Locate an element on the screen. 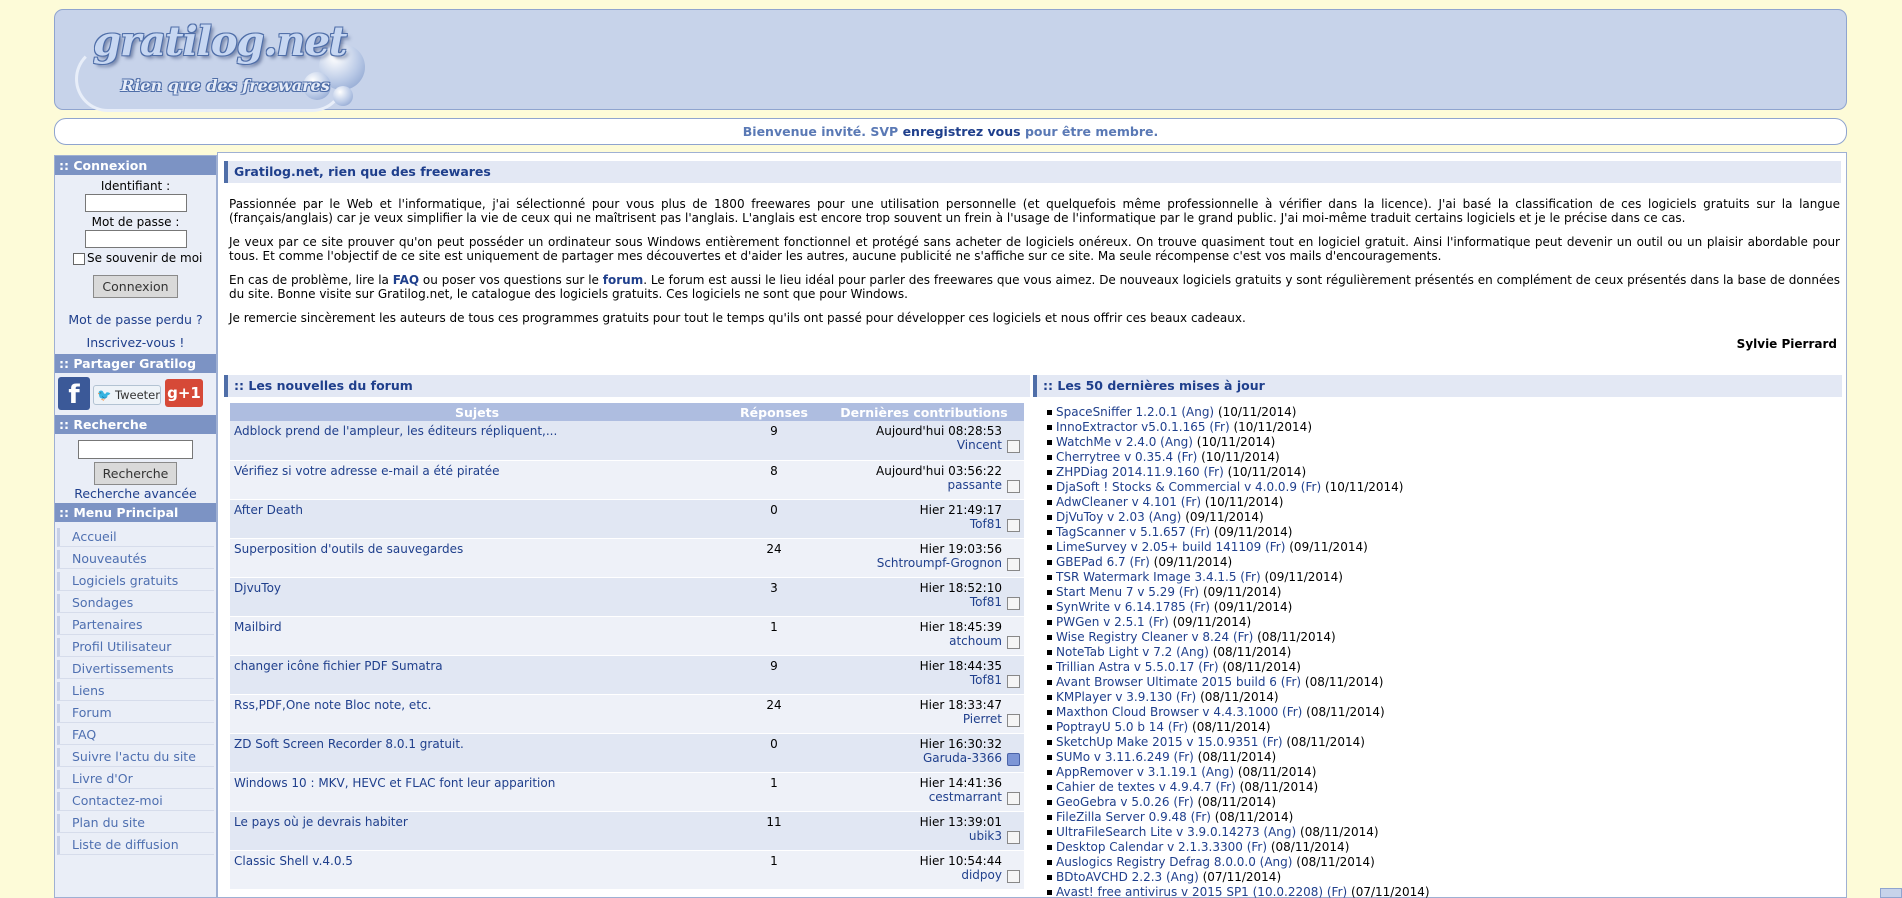 Image resolution: width=1902 pixels, height=898 pixels. last-post-author: Garuda-3366 is located at coordinates (962, 758).